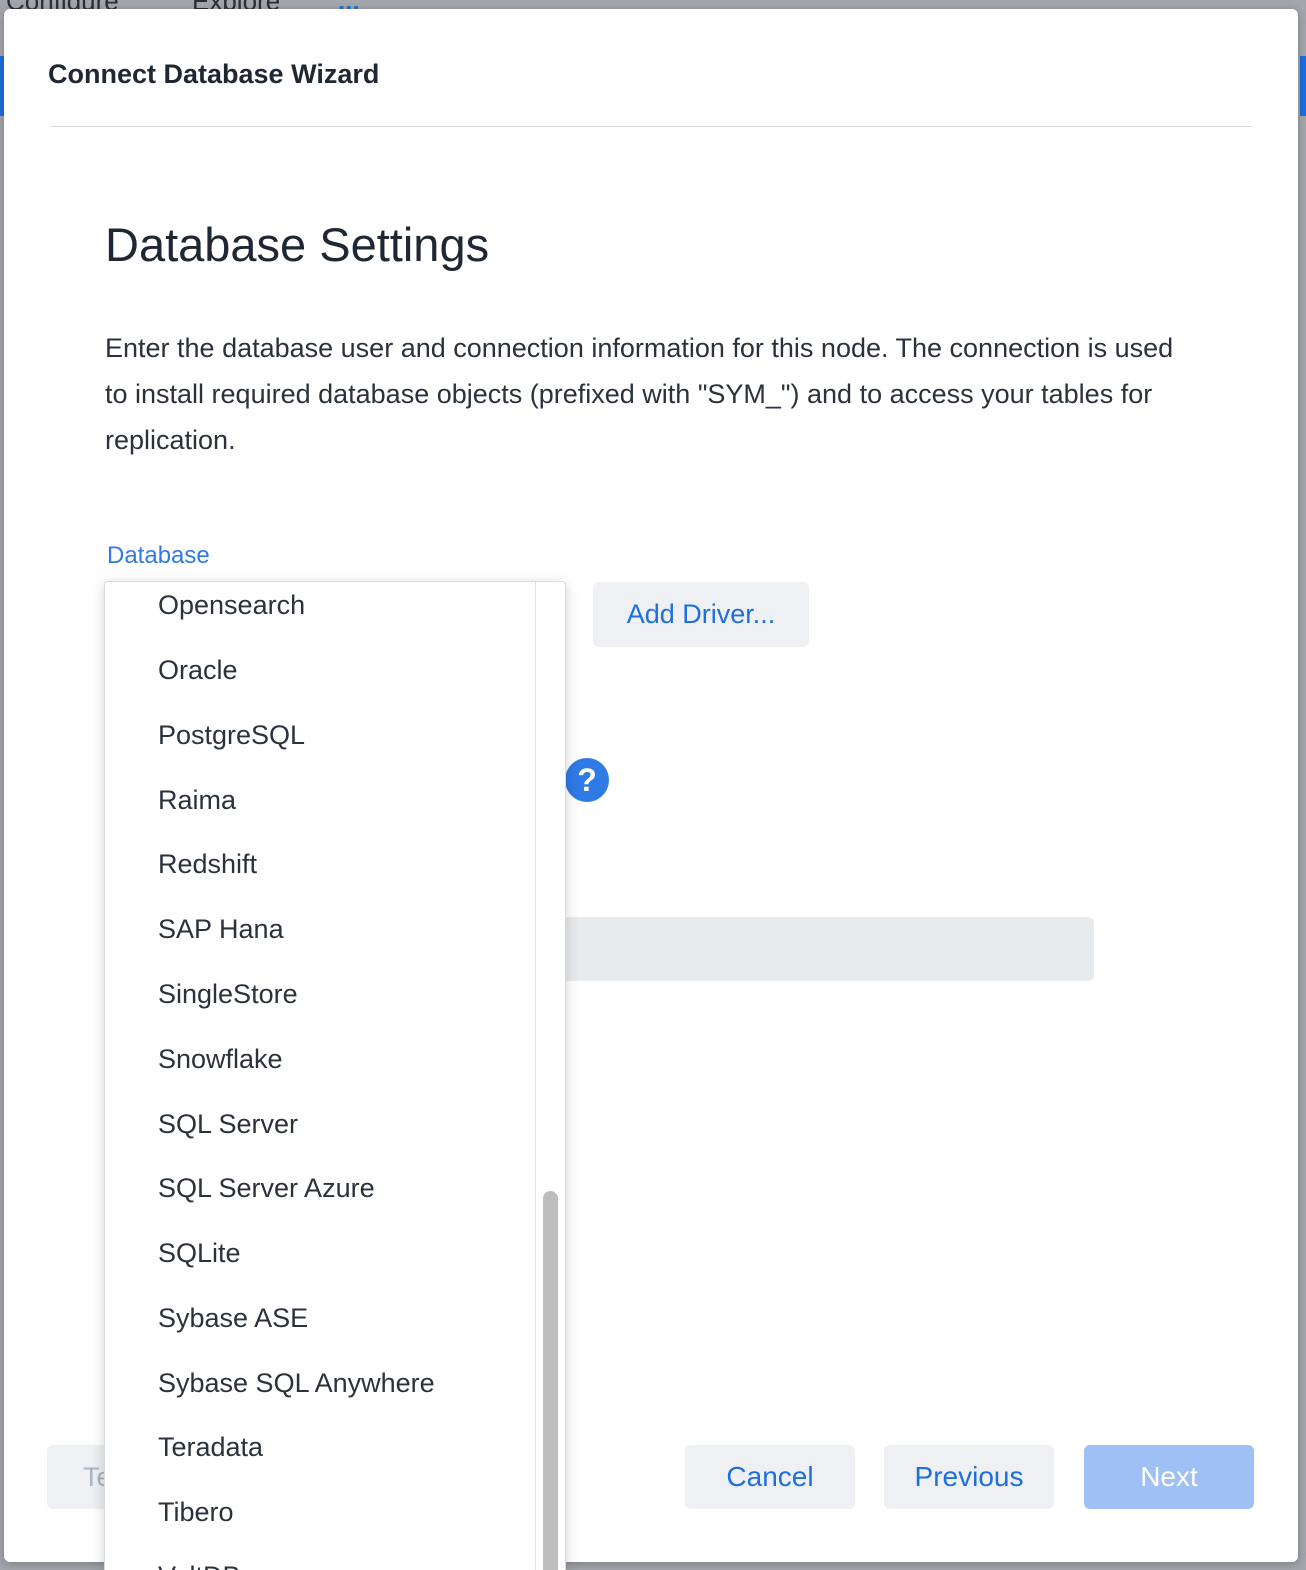 The width and height of the screenshot is (1306, 1570). Describe the element at coordinates (196, 1512) in the screenshot. I see `dropdown-option-tibero: Tibero` at that location.